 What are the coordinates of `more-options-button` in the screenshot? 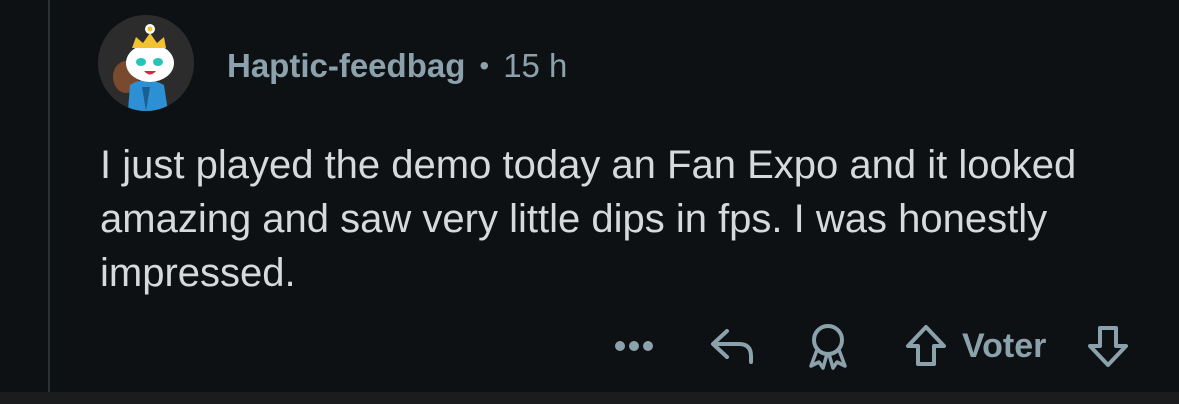 It's located at (634, 346).